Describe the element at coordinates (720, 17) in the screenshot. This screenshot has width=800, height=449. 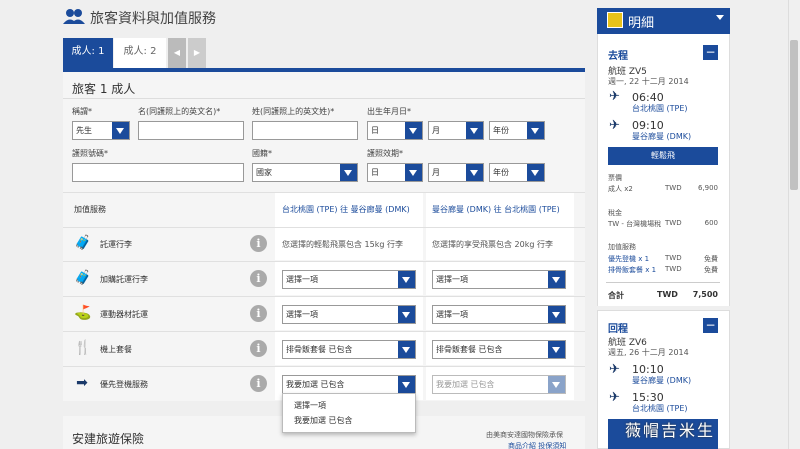
I see `collapse-icon` at that location.